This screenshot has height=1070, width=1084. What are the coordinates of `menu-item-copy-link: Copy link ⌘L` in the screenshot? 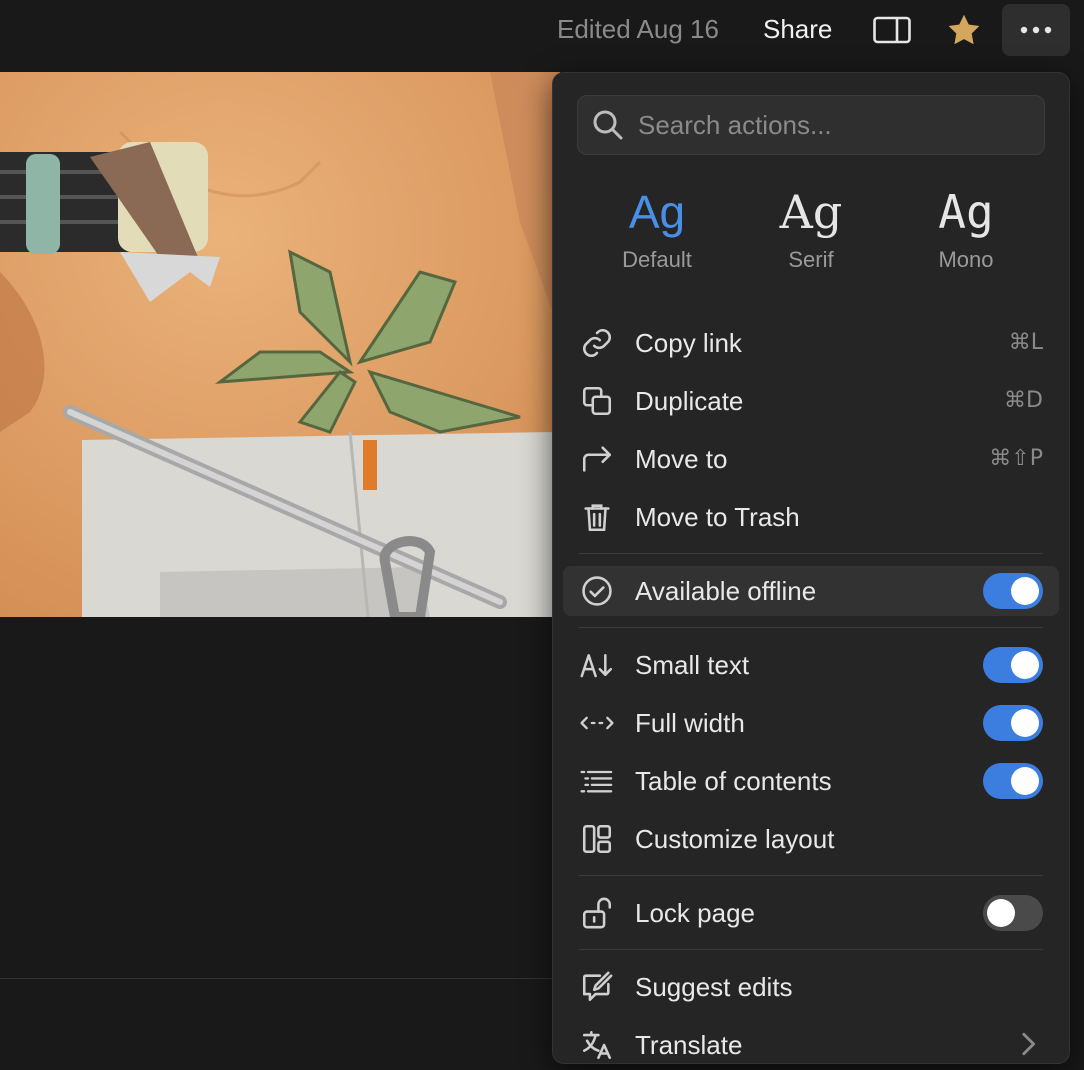 It's located at (811, 343).